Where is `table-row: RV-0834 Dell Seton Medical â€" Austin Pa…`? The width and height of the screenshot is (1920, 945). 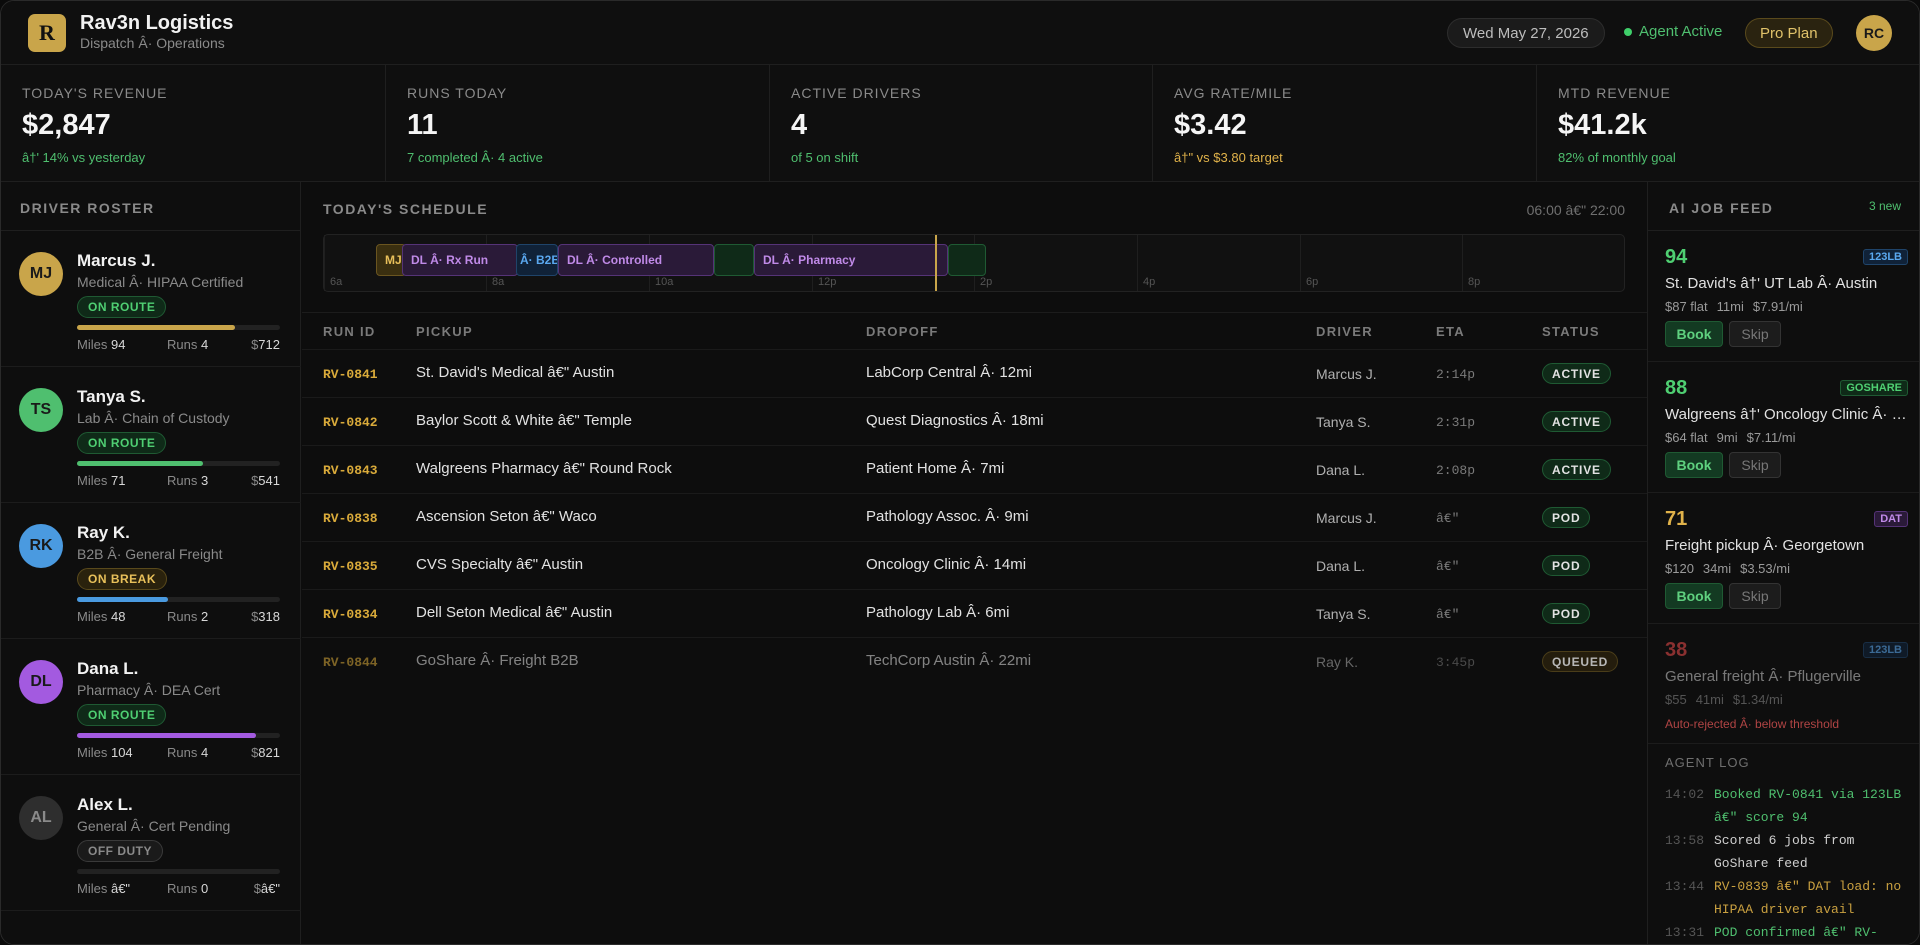
table-row: RV-0834 Dell Seton Medical â€" Austin Pa… is located at coordinates (974, 613).